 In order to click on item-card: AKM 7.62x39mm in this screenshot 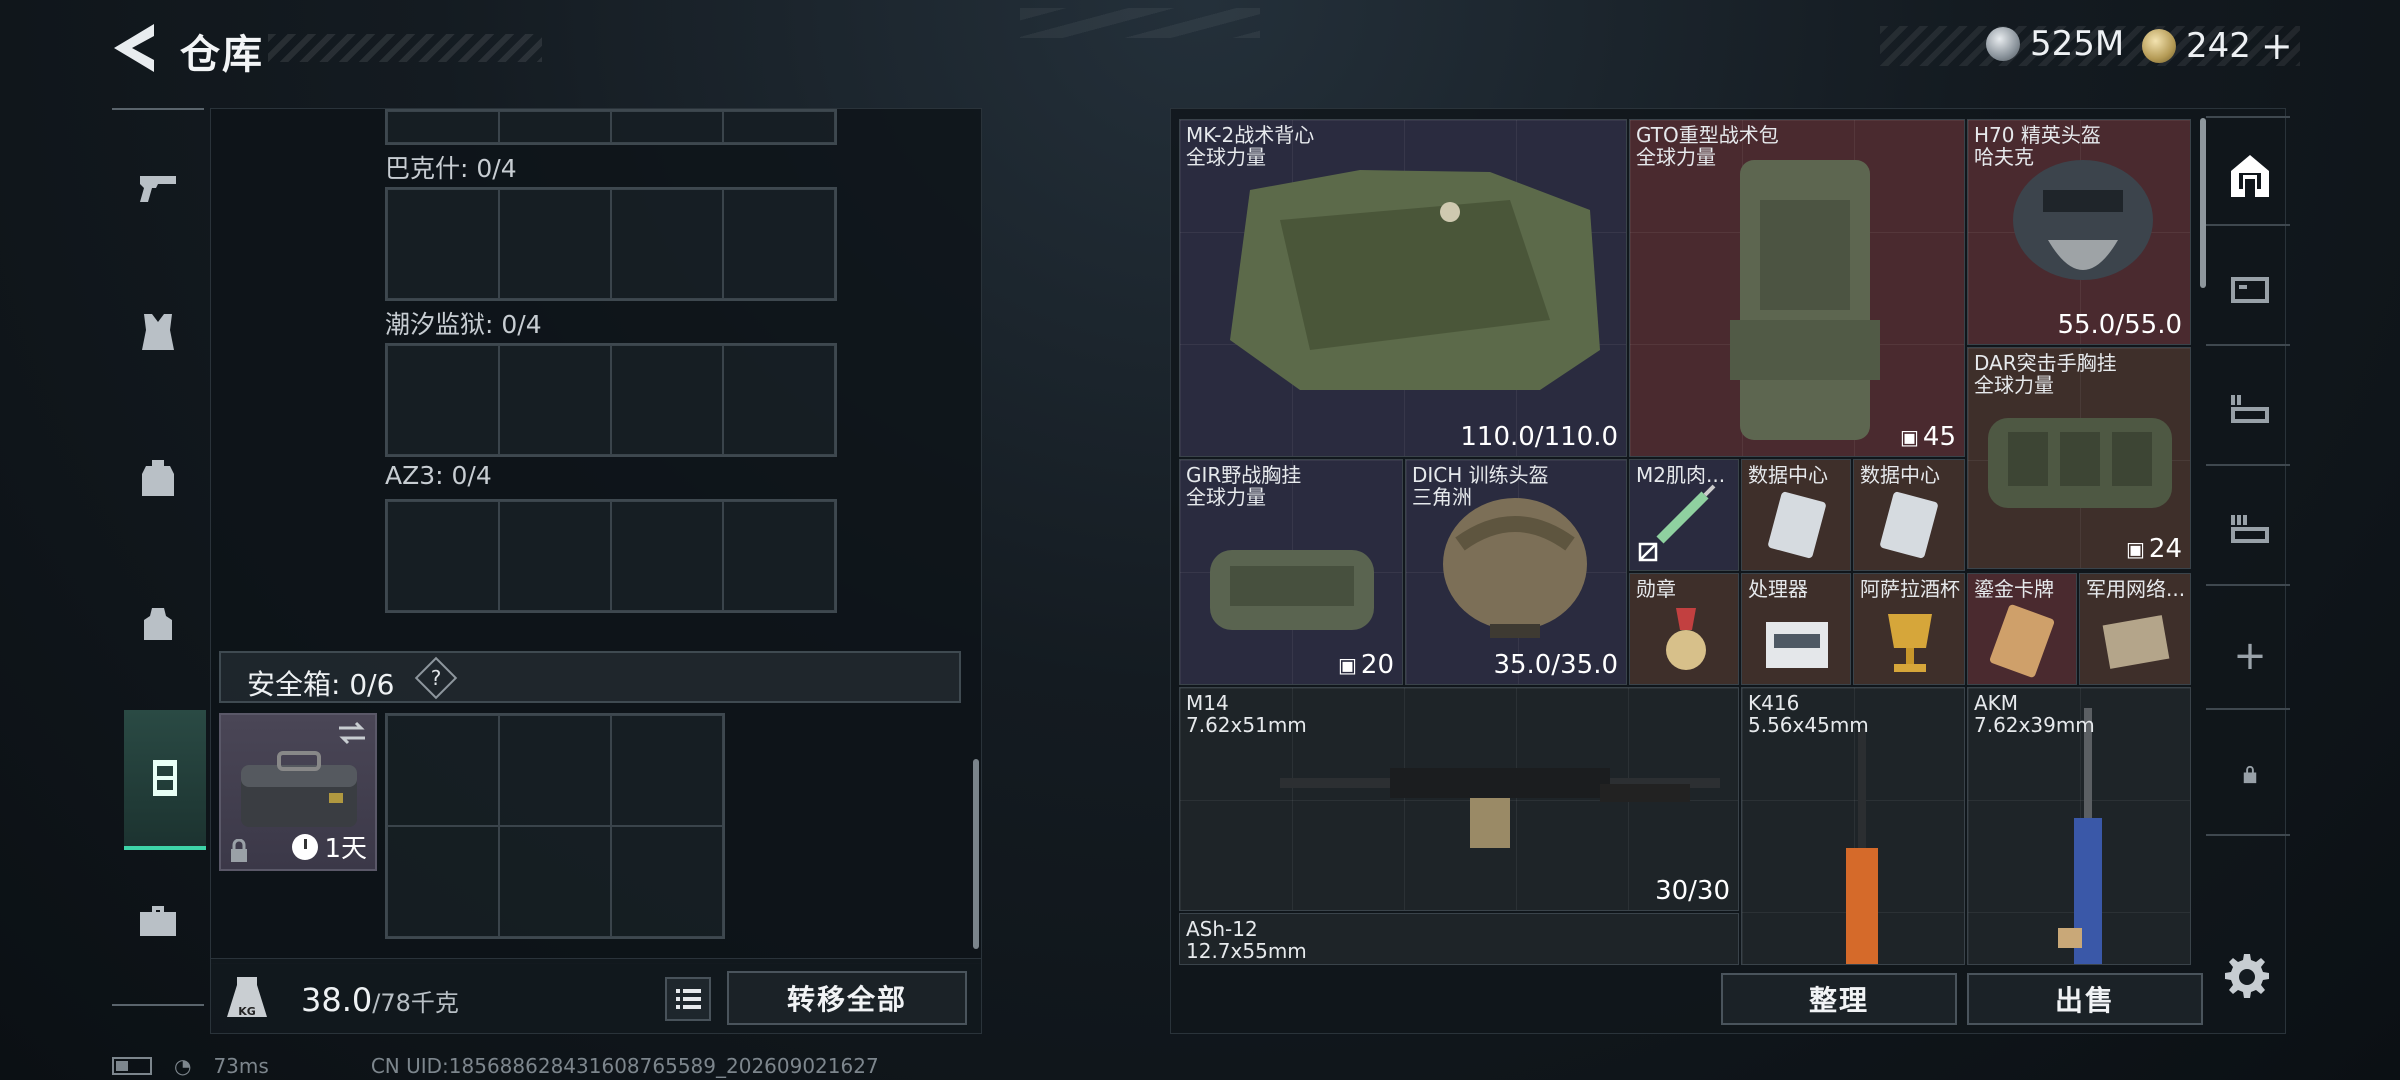, I will do `click(2079, 826)`.